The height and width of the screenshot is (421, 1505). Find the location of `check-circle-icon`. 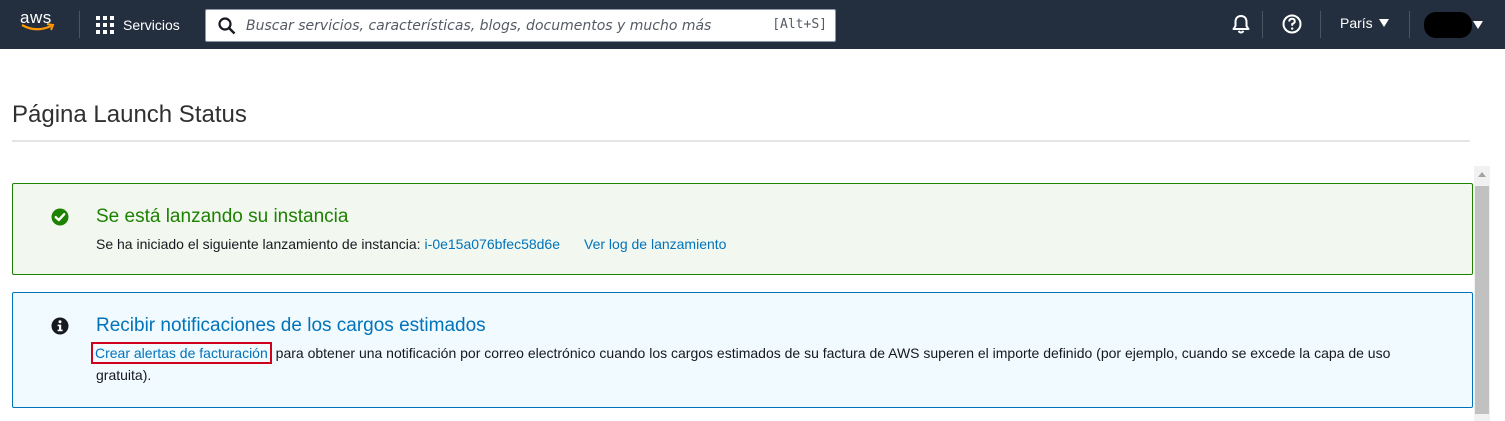

check-circle-icon is located at coordinates (60, 217).